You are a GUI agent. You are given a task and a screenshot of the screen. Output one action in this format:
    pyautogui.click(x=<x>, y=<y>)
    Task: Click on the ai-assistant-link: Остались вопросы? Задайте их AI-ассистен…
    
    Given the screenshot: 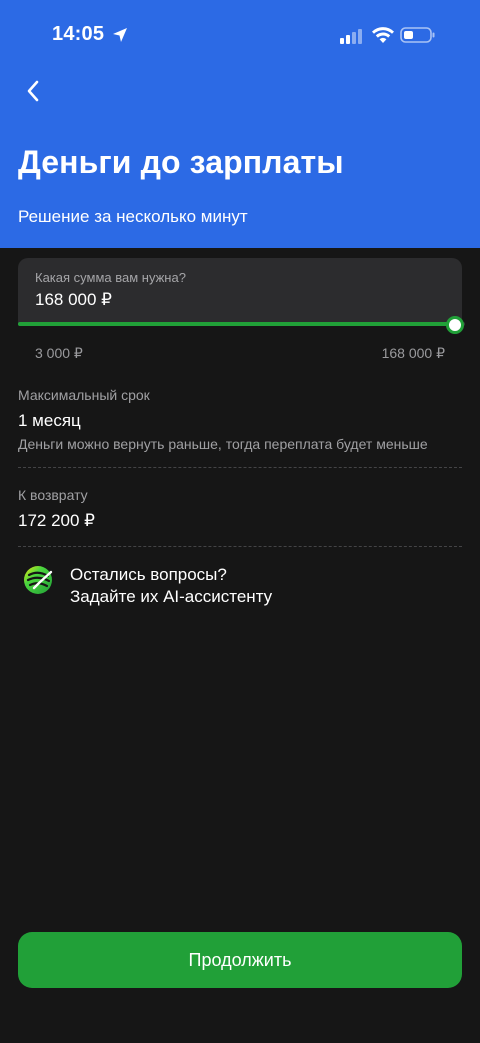 What is the action you would take?
    pyautogui.click(x=240, y=586)
    